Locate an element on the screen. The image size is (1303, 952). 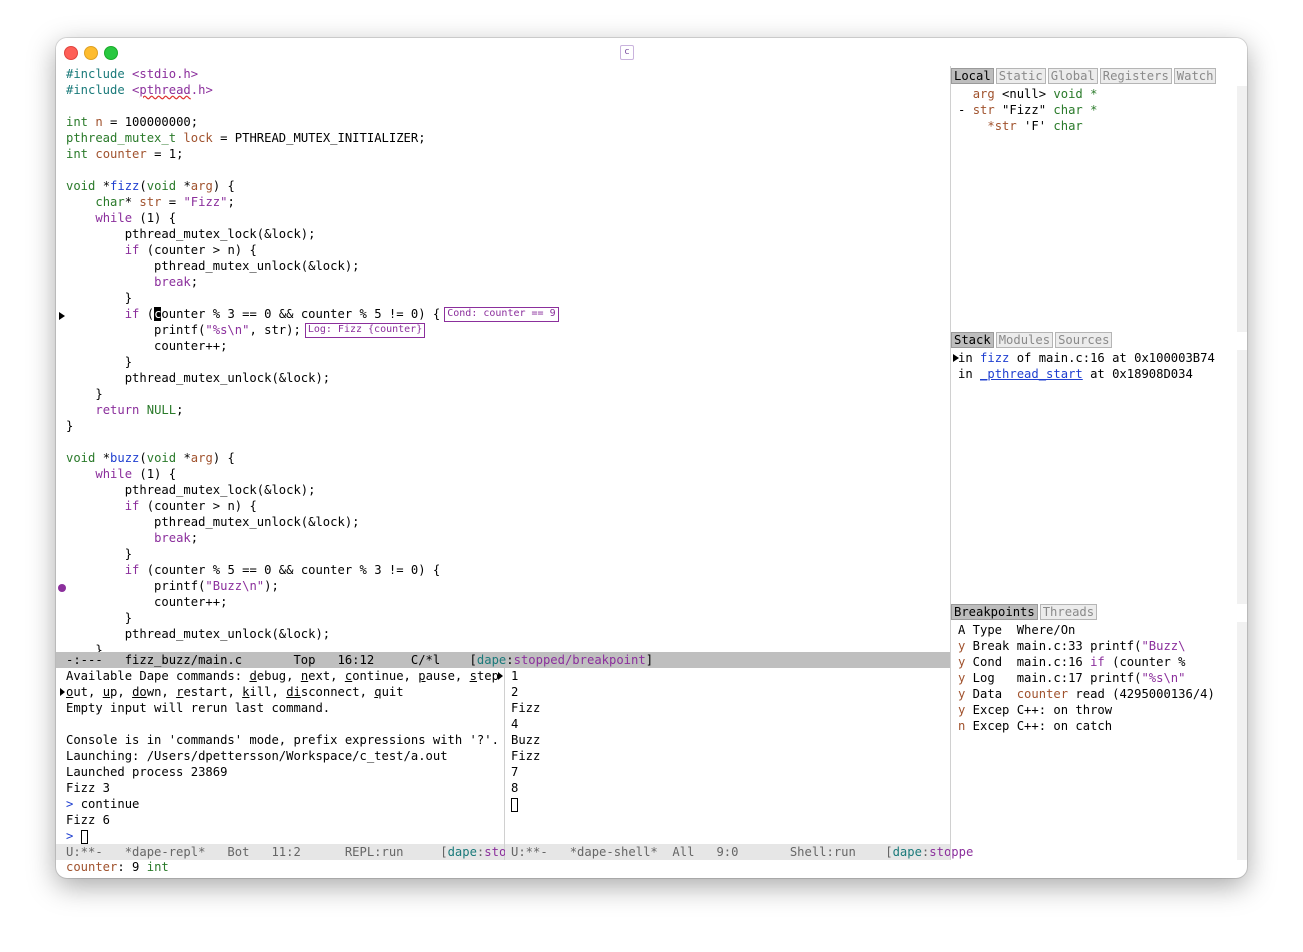
repl-segment: ut, is located at coordinates (88, 692).